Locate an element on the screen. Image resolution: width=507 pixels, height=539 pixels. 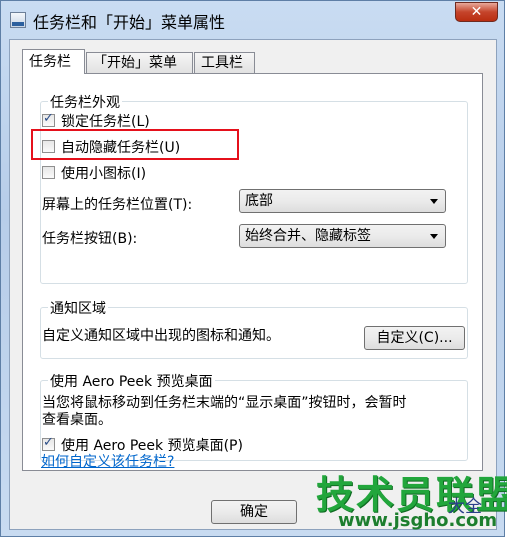
title-bar: 任务栏和「开始」菜单属性 ✕ is located at coordinates (252, 20).